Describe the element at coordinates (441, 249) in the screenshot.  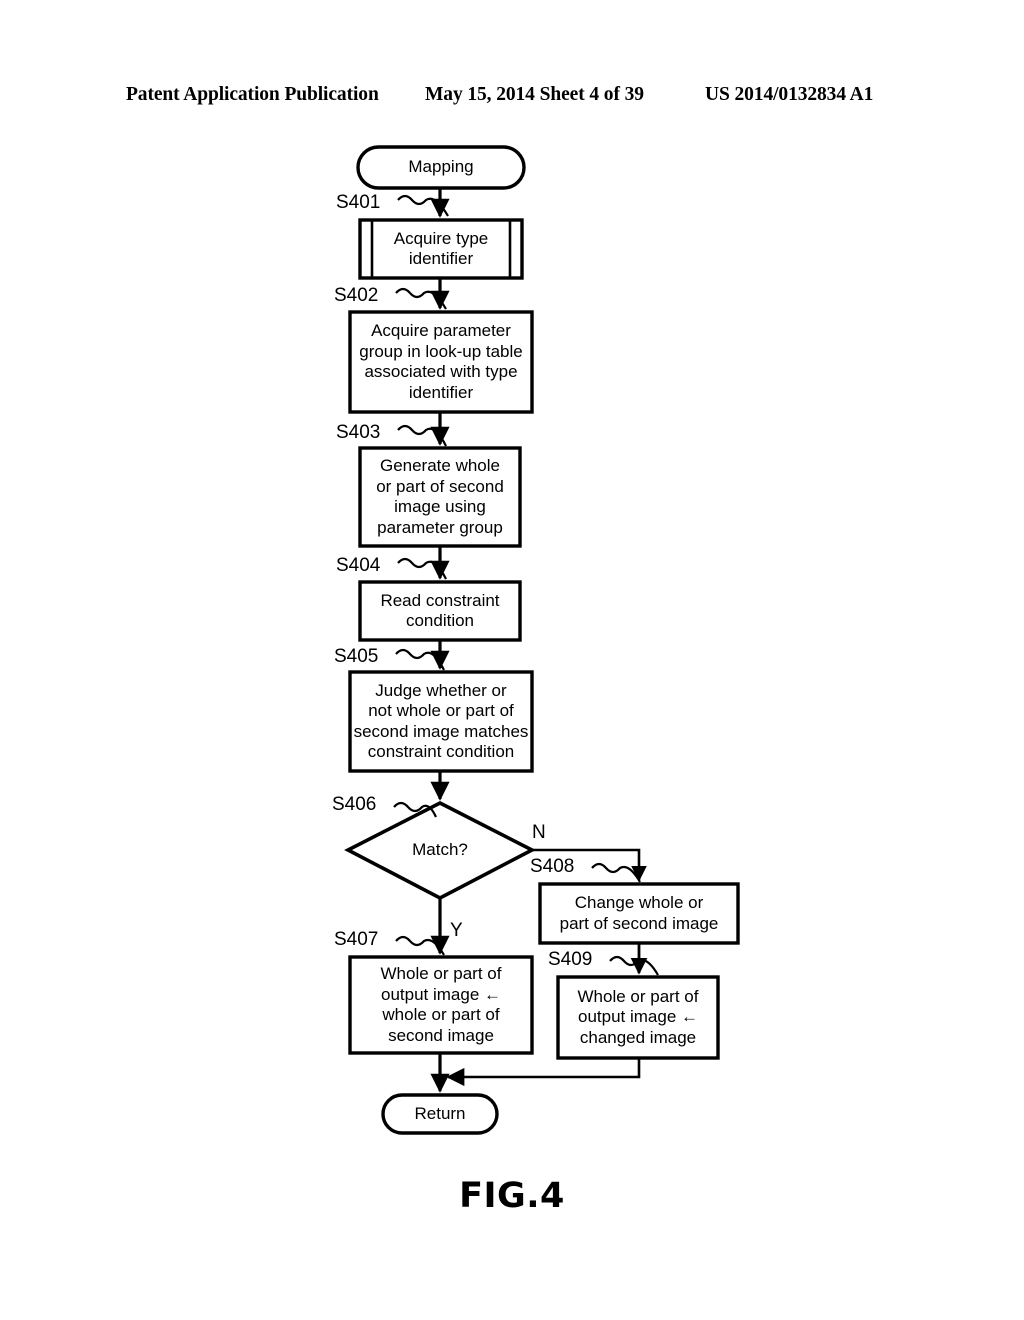
I see `node-s401-shape` at that location.